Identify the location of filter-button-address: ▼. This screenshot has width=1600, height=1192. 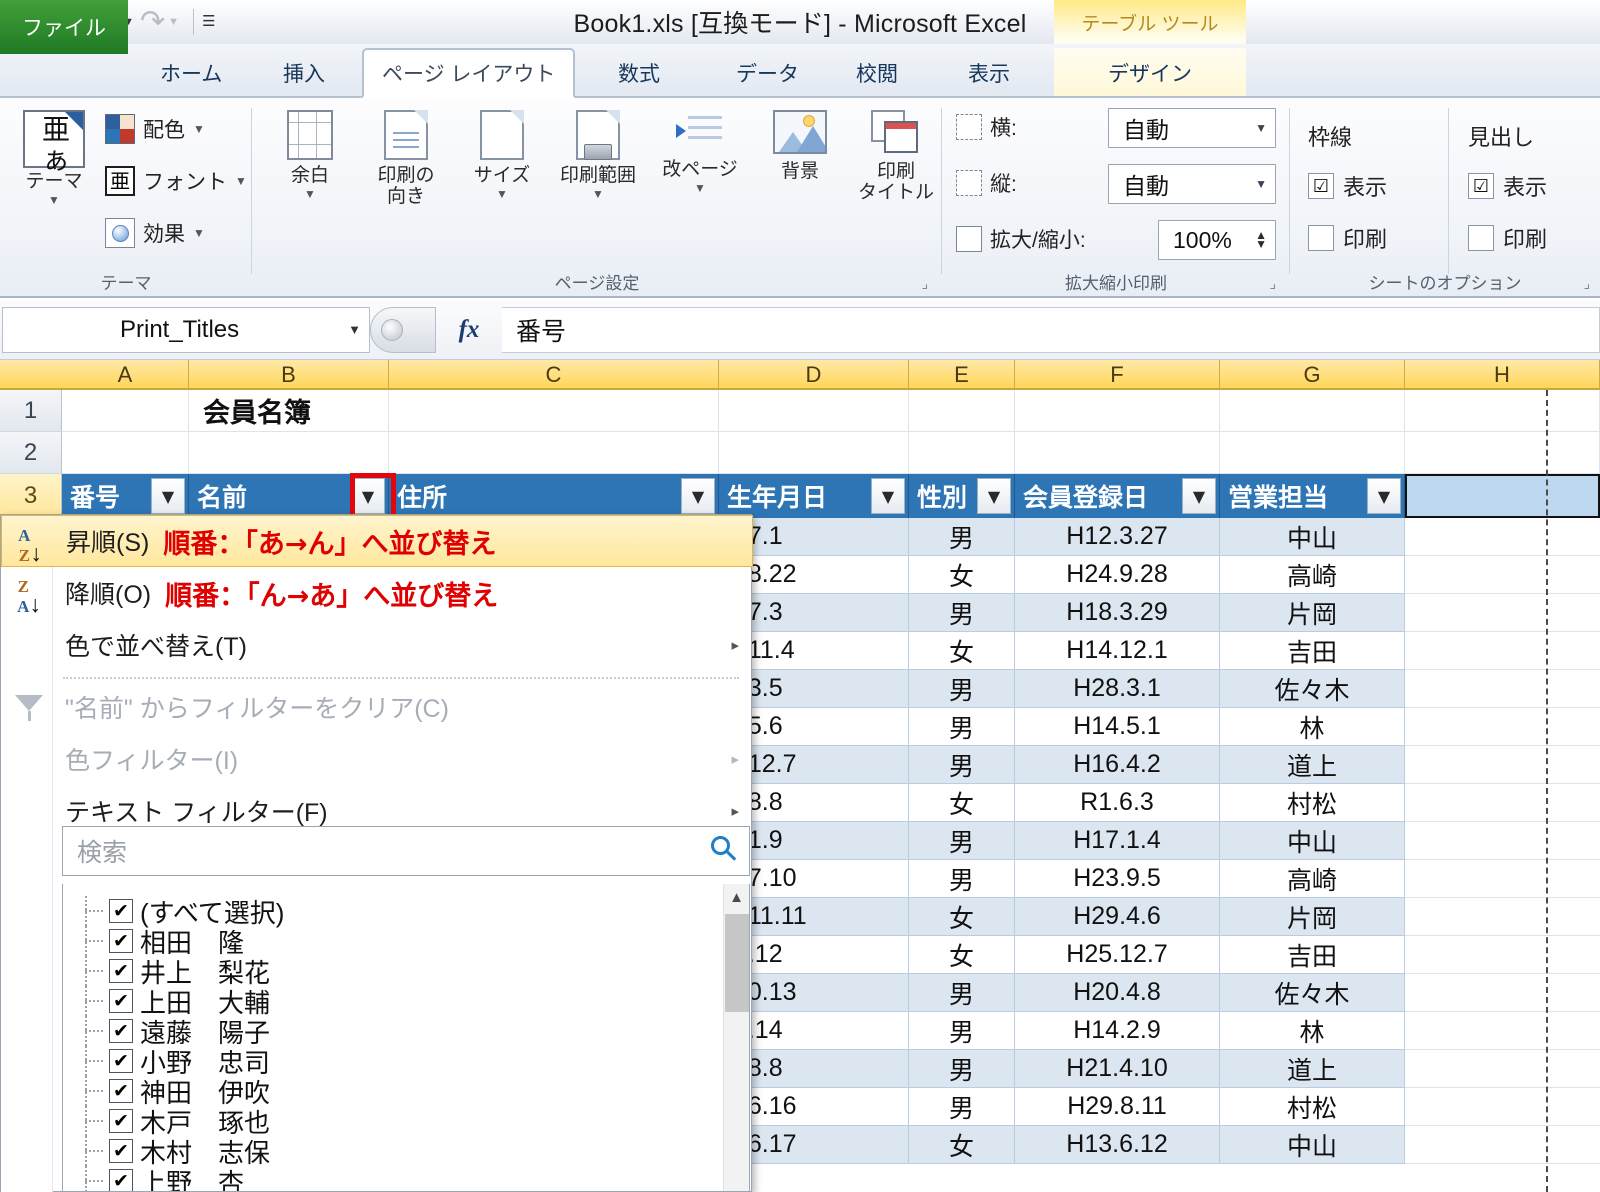
(698, 496).